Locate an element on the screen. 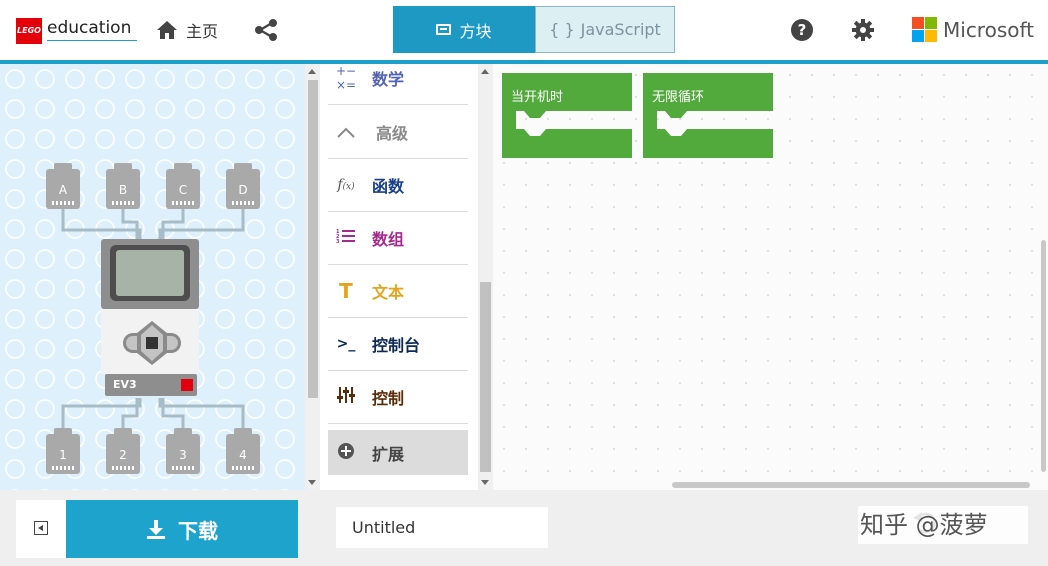 This screenshot has width=1048, height=566. brick-screen is located at coordinates (150, 273).